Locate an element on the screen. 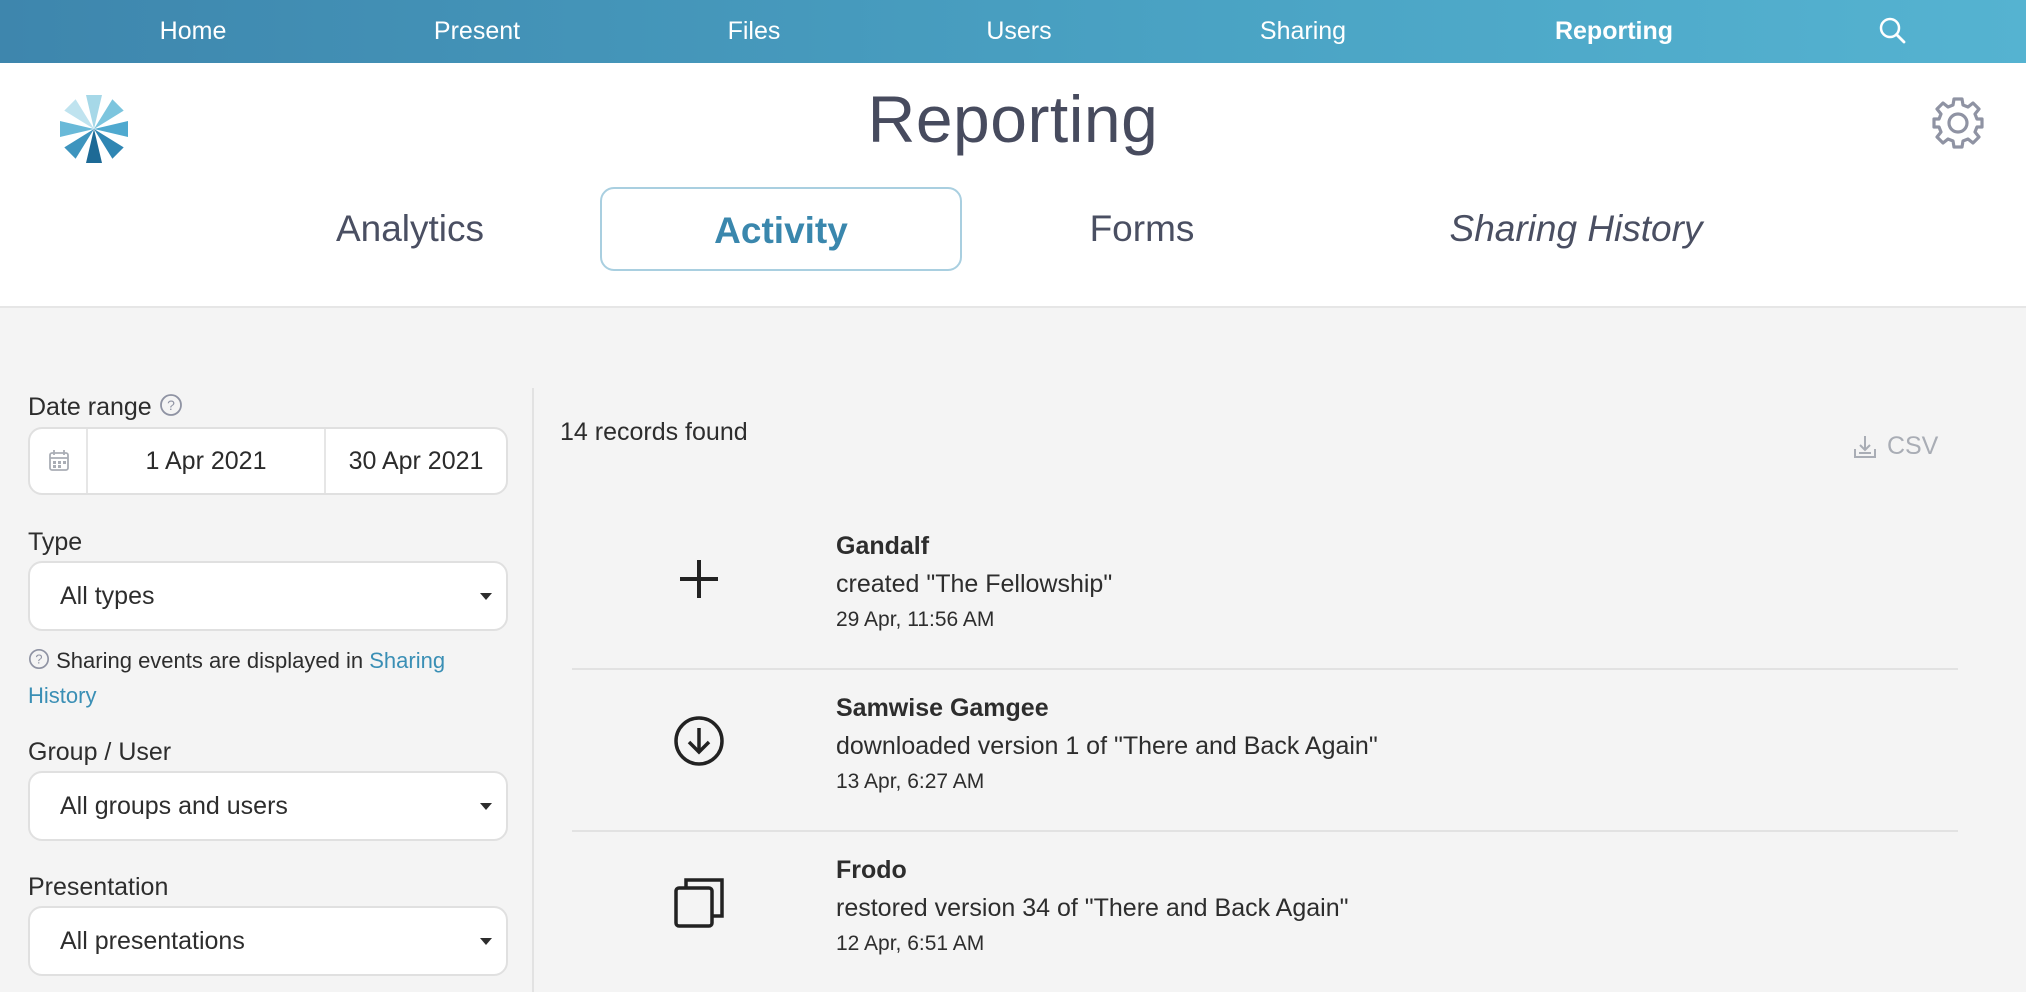 This screenshot has height=992, width=2026. date-range-label: Date range ? is located at coordinates (105, 408).